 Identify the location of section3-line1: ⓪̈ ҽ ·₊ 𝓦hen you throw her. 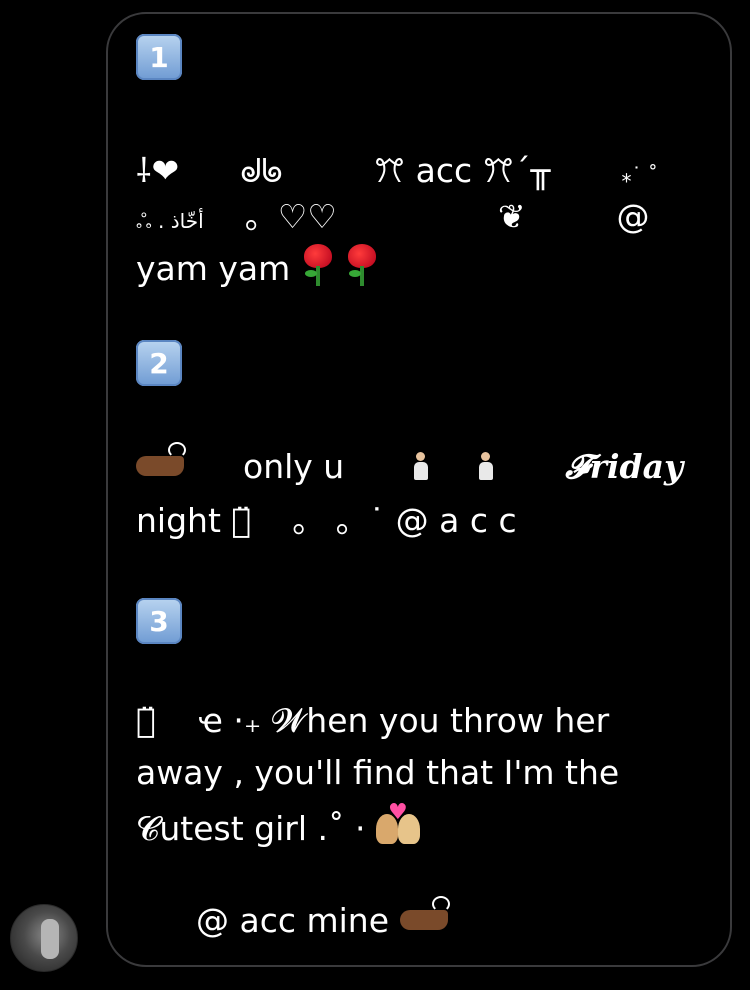
(372, 720).